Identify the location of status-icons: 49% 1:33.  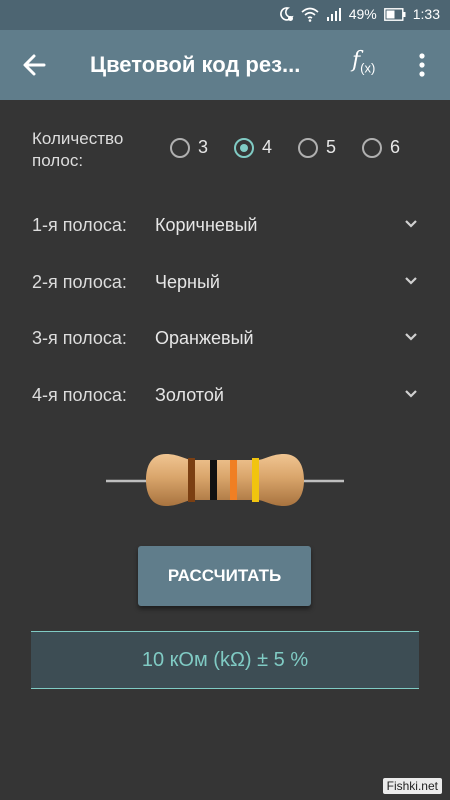
(359, 14).